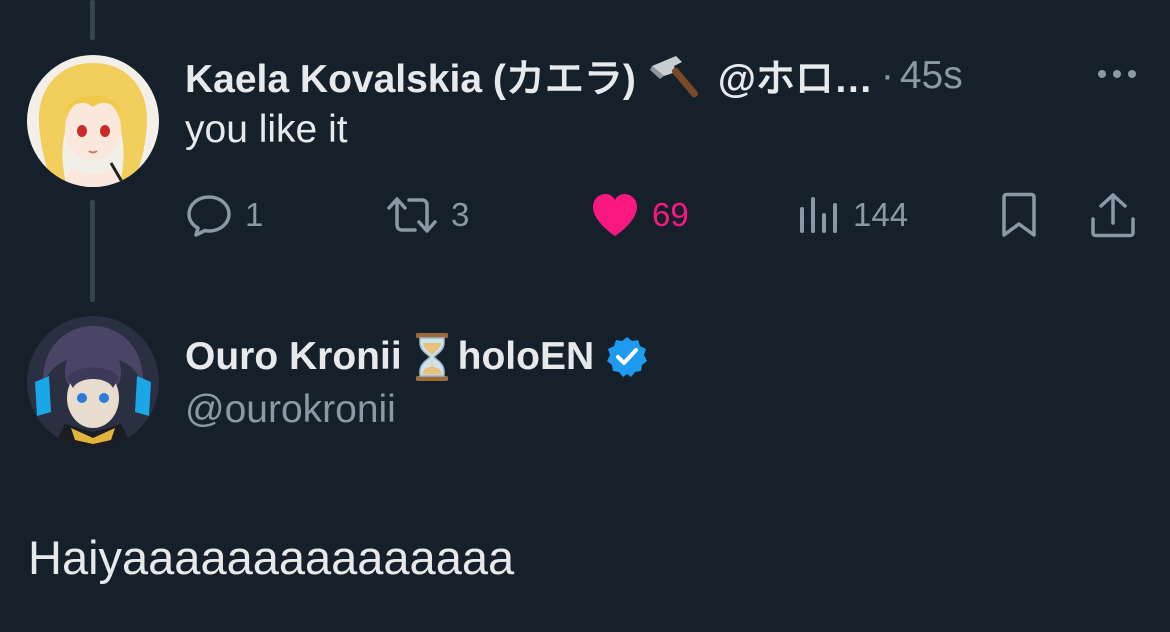 The width and height of the screenshot is (1170, 632). I want to click on tweet-timestamp: 45s, so click(931, 76).